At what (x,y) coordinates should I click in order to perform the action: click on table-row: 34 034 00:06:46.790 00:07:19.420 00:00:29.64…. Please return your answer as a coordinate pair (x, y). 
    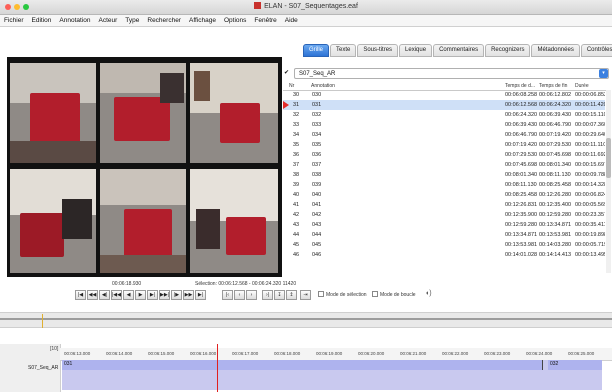
    Looking at the image, I should click on (444, 135).